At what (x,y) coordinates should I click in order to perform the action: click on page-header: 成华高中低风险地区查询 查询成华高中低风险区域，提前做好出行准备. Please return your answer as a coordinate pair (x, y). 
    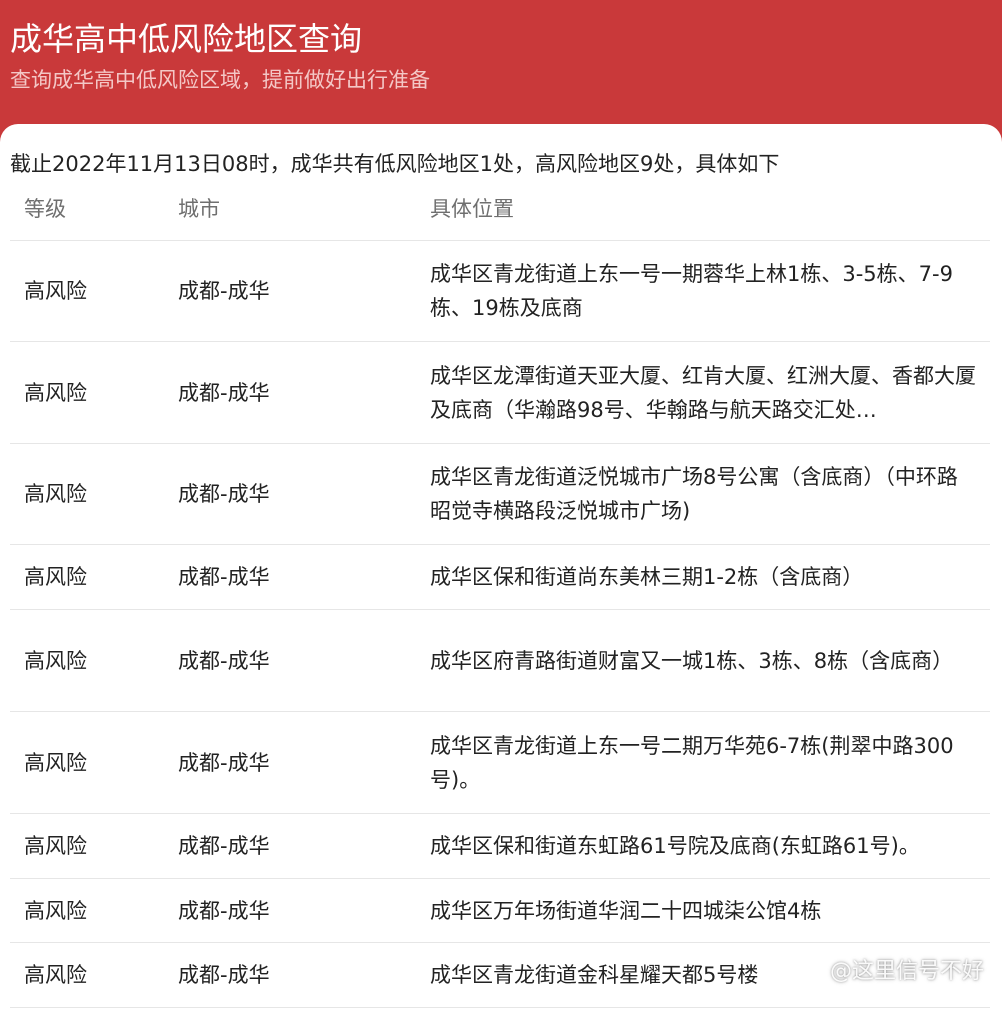
    Looking at the image, I should click on (501, 70).